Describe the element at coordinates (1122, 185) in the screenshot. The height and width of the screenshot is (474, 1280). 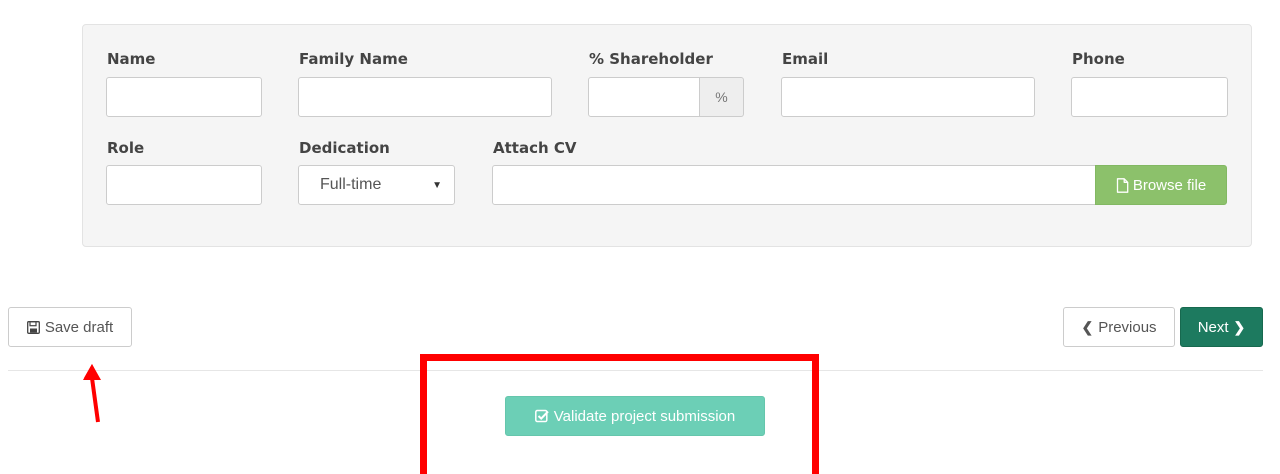
I see `file-icon` at that location.